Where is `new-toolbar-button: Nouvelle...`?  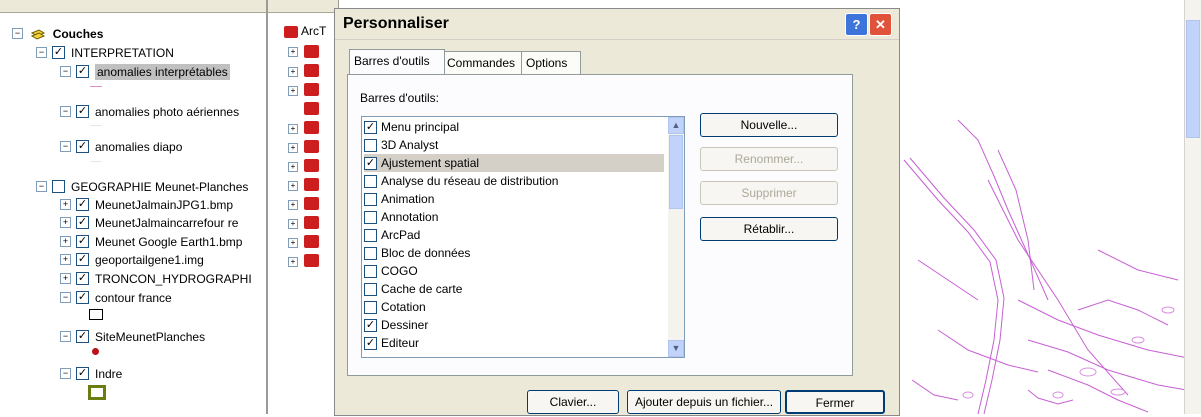 new-toolbar-button: Nouvelle... is located at coordinates (769, 125).